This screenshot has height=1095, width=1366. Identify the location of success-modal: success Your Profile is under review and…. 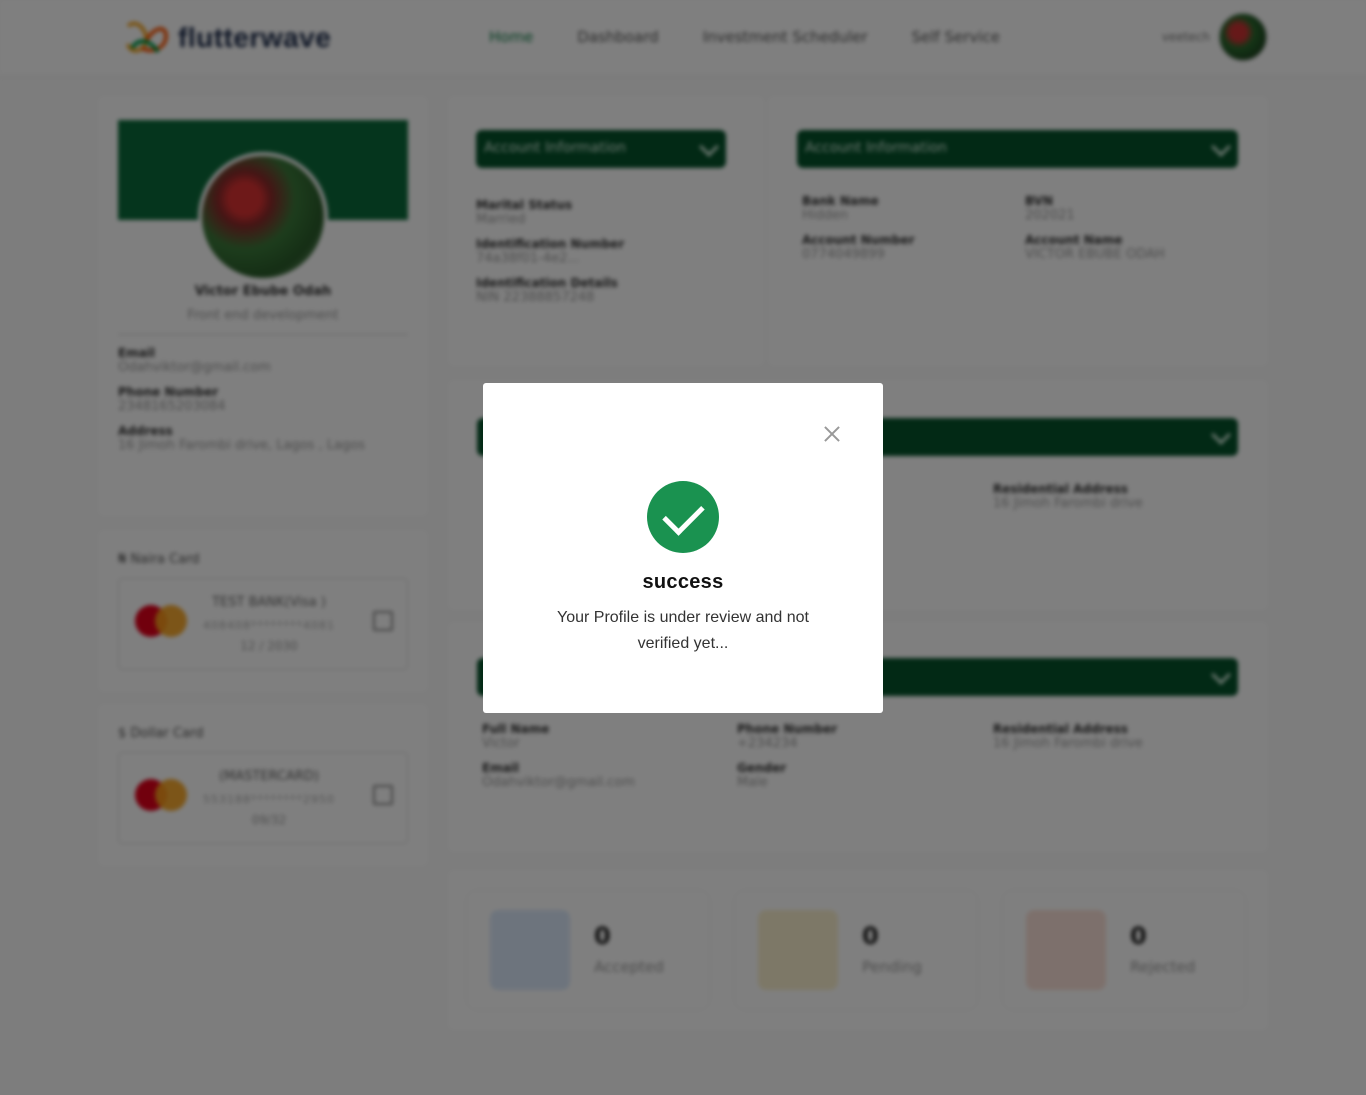
(683, 548).